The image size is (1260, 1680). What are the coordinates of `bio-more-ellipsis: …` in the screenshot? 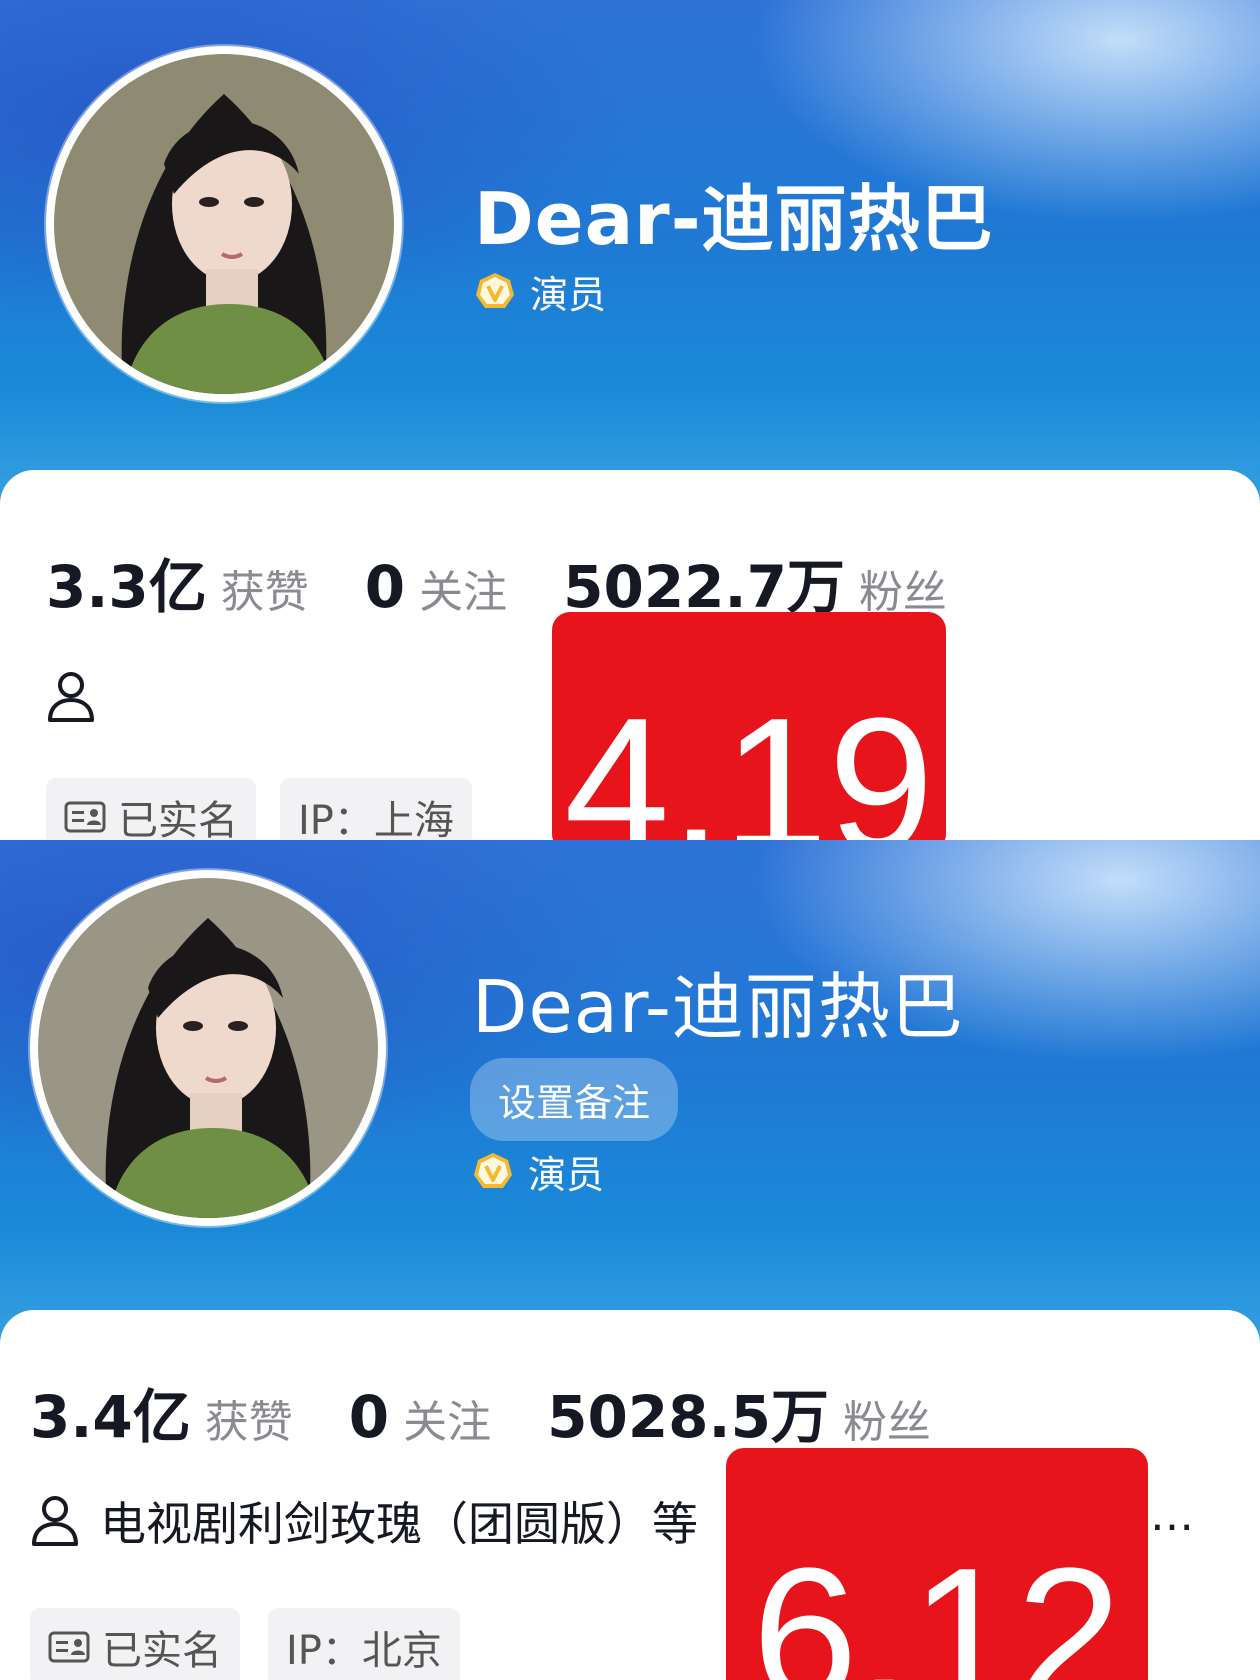 It's located at (1172, 1515).